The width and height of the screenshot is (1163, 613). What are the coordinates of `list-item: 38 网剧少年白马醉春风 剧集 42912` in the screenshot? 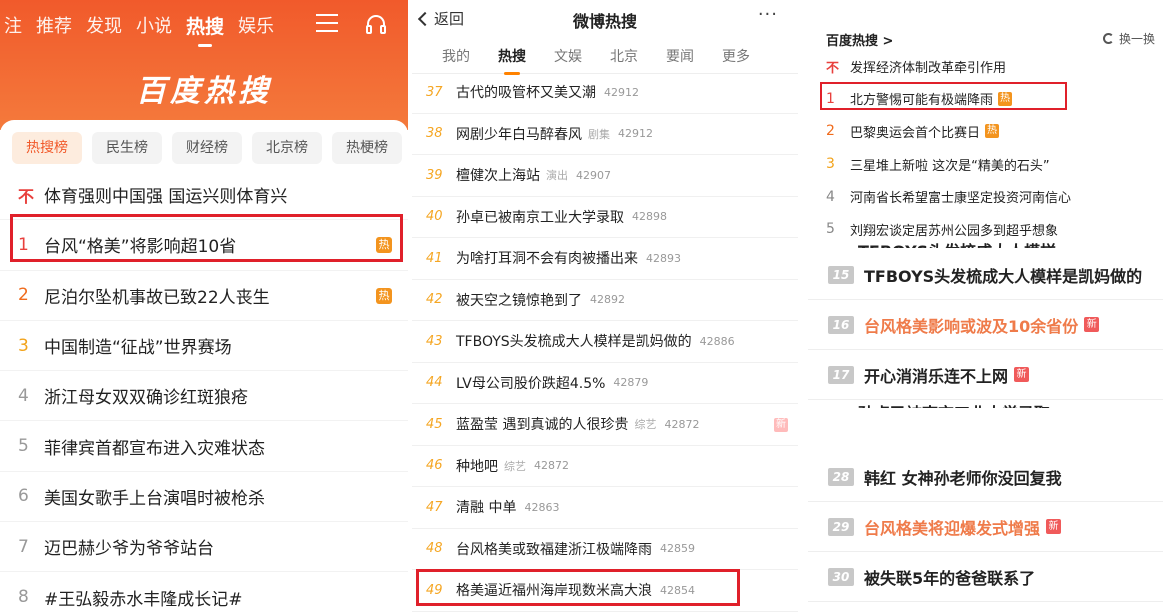 It's located at (605, 134).